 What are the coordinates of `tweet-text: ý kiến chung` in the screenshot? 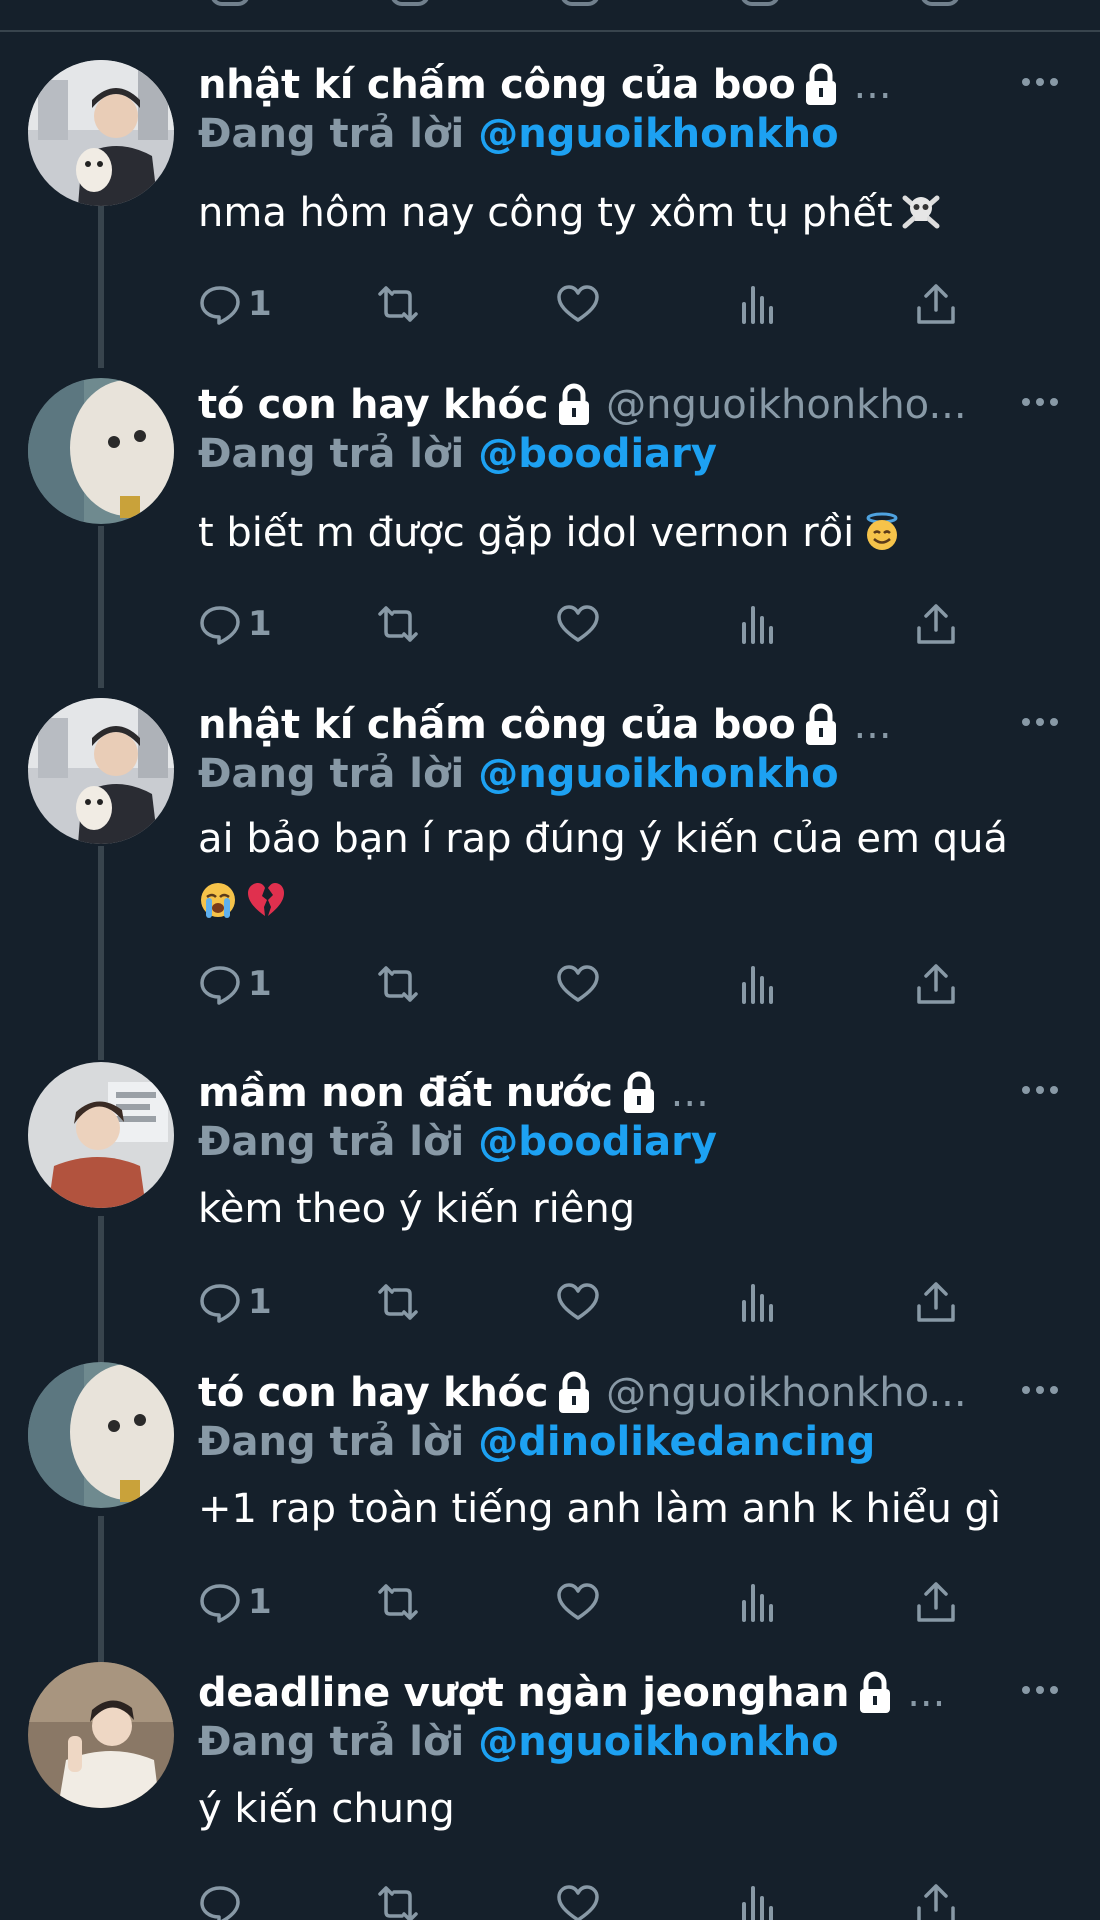 It's located at (628, 1809).